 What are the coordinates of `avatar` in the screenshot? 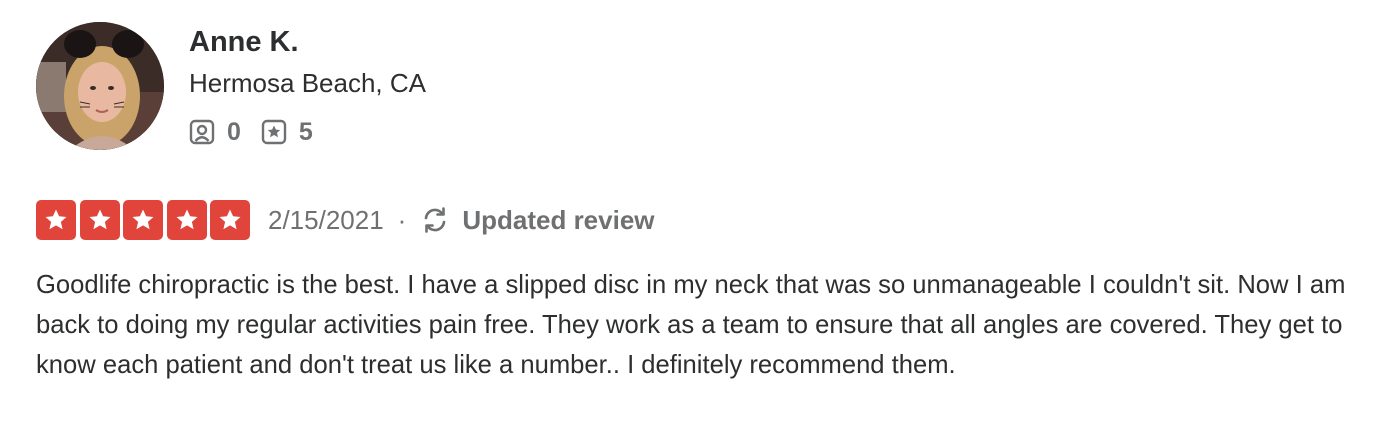 It's located at (100, 86).